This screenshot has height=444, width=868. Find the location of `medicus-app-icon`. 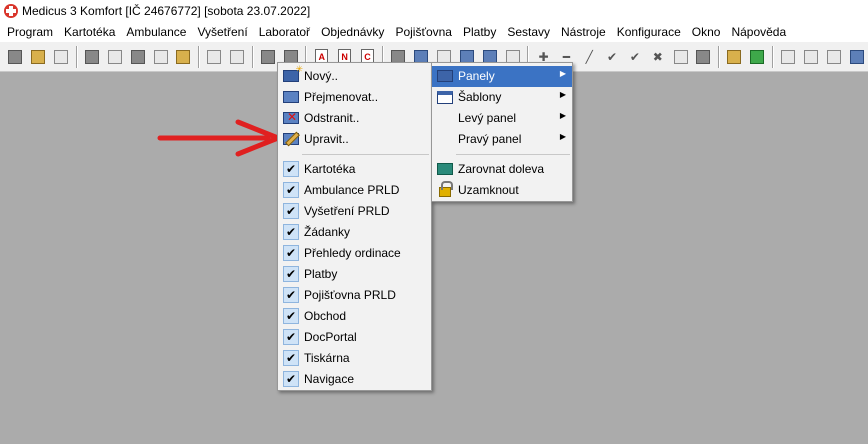

medicus-app-icon is located at coordinates (11, 11).